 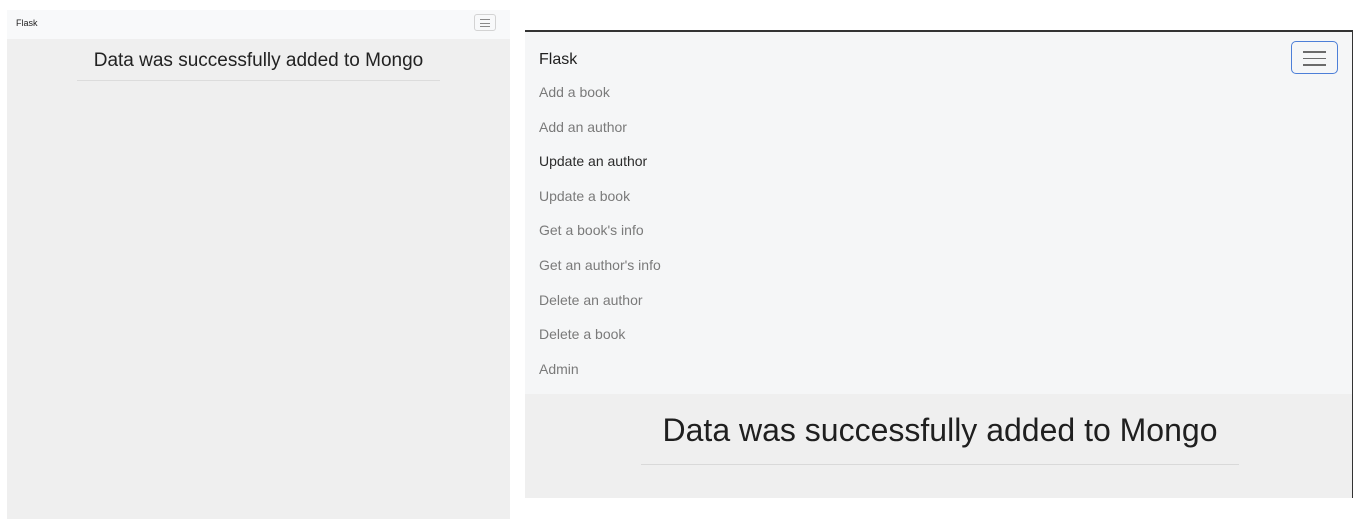 I want to click on nav-item-add-author: Add an author, so click(x=600, y=134).